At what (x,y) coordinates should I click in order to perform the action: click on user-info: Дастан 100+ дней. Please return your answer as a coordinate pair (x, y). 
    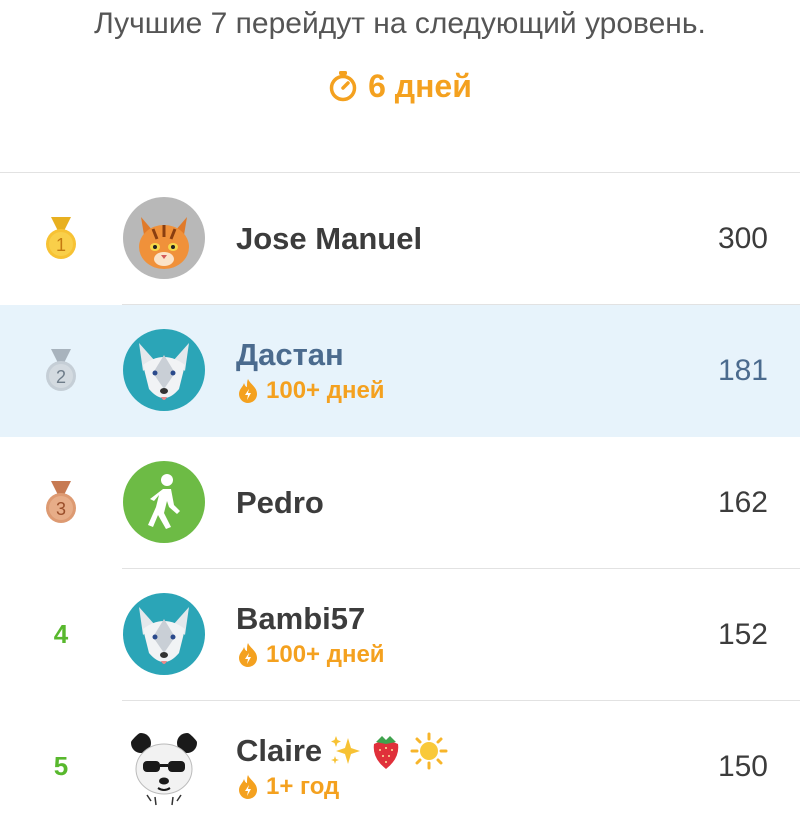
    Looking at the image, I should click on (310, 370).